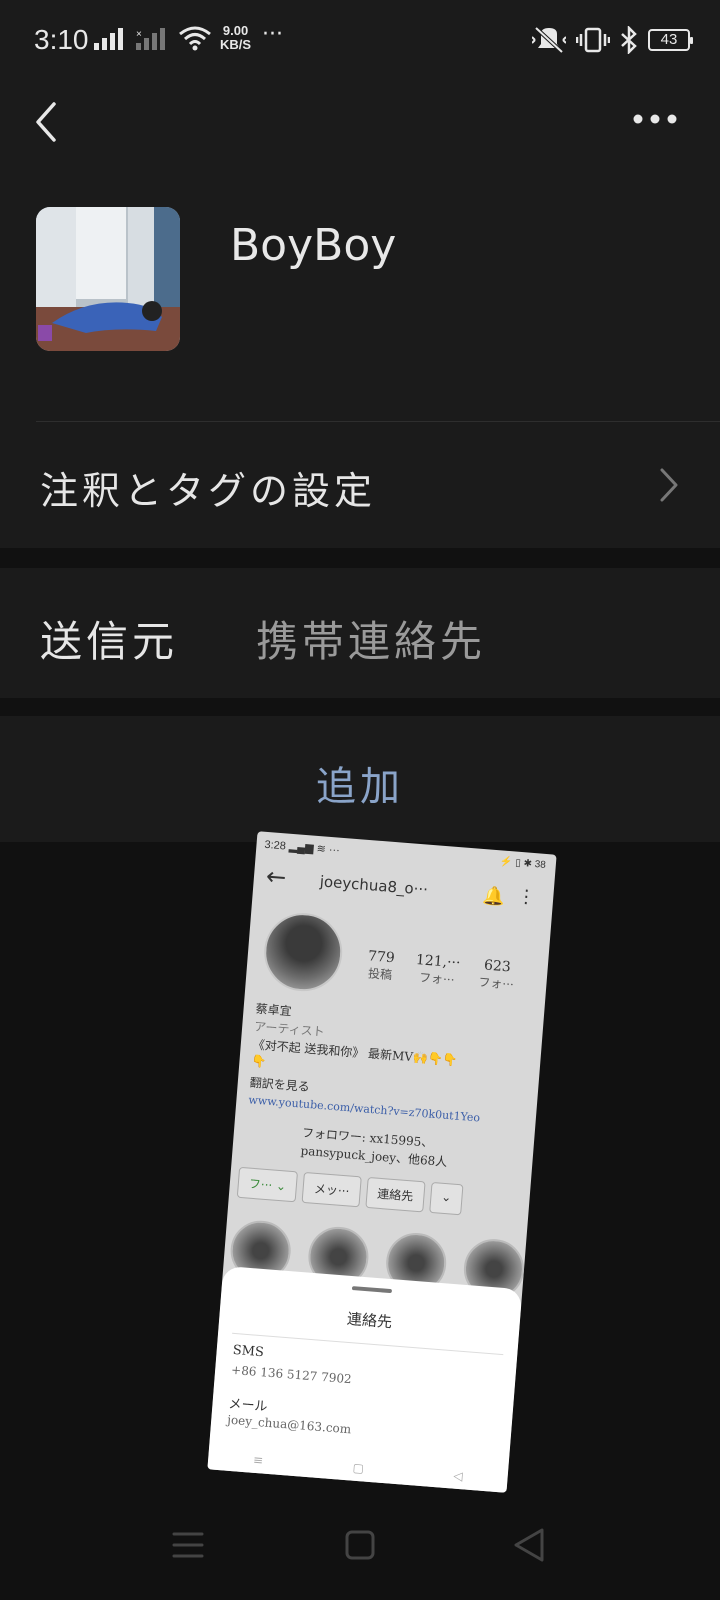  I want to click on notes-tags-label: 注釈とタグの設定, so click(208, 491).